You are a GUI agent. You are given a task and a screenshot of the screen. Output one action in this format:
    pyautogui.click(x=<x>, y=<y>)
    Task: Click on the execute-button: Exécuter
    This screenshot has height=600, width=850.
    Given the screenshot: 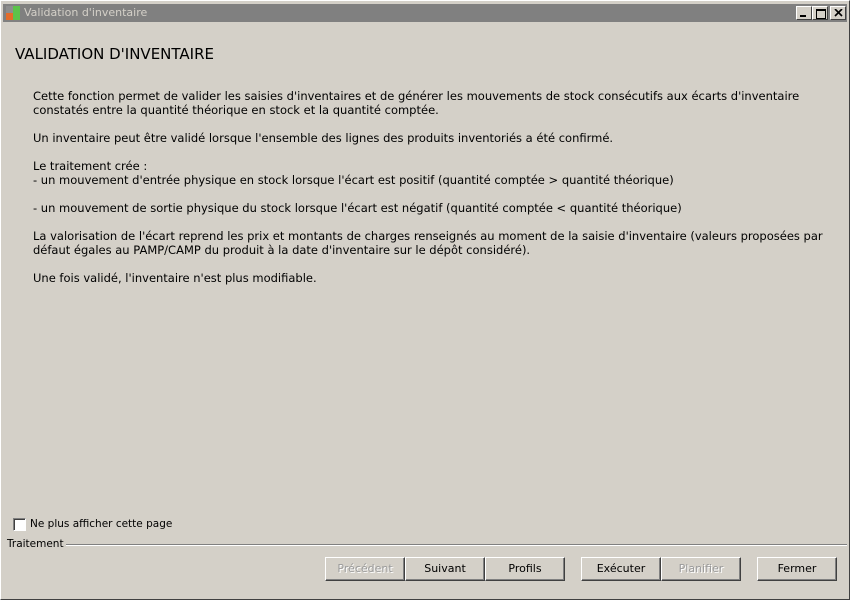 What is the action you would take?
    pyautogui.click(x=621, y=569)
    